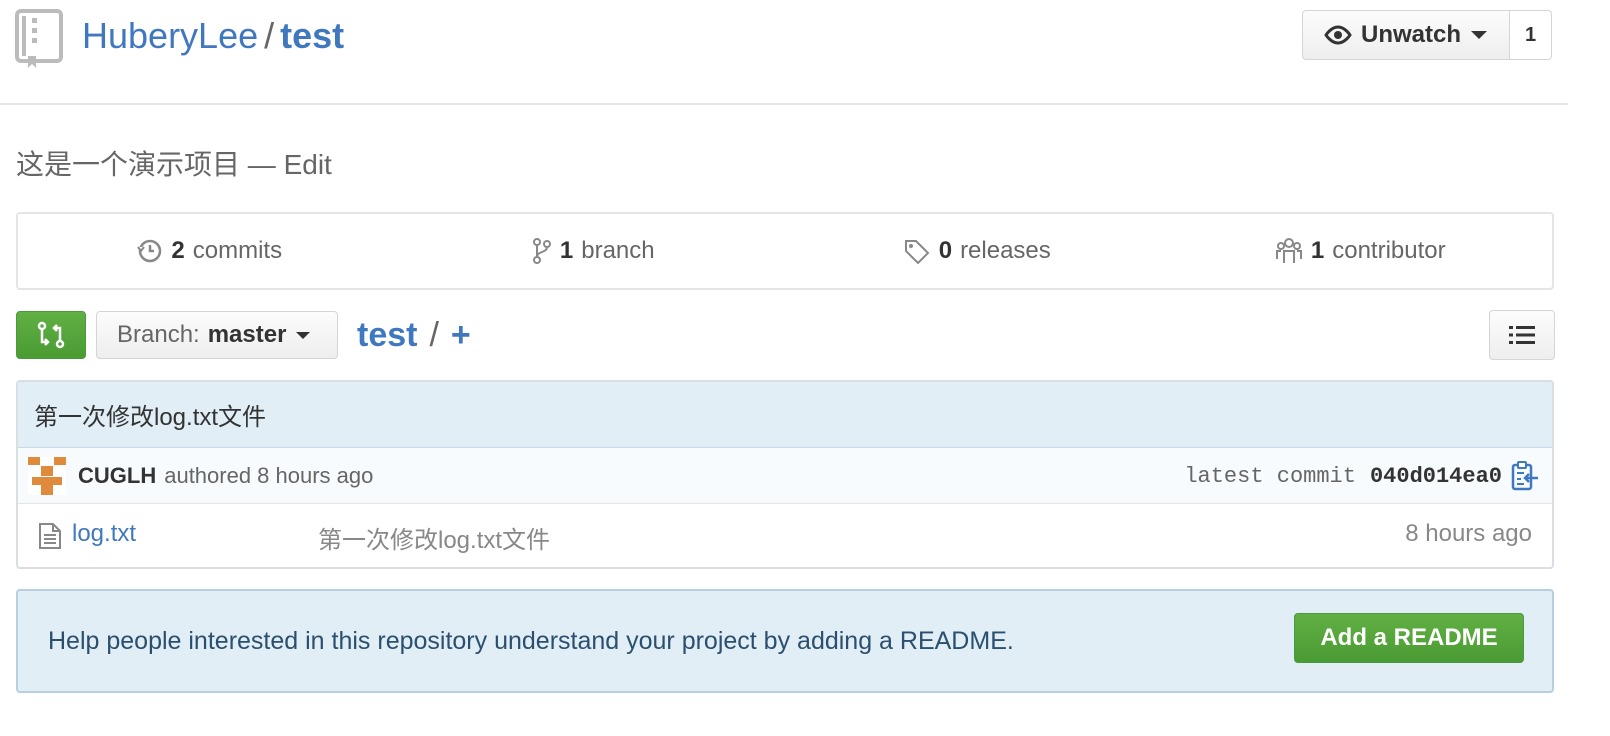 Image resolution: width=1610 pixels, height=736 pixels. What do you see at coordinates (1270, 476) in the screenshot?
I see `latest-commit-label: latest commit` at bounding box center [1270, 476].